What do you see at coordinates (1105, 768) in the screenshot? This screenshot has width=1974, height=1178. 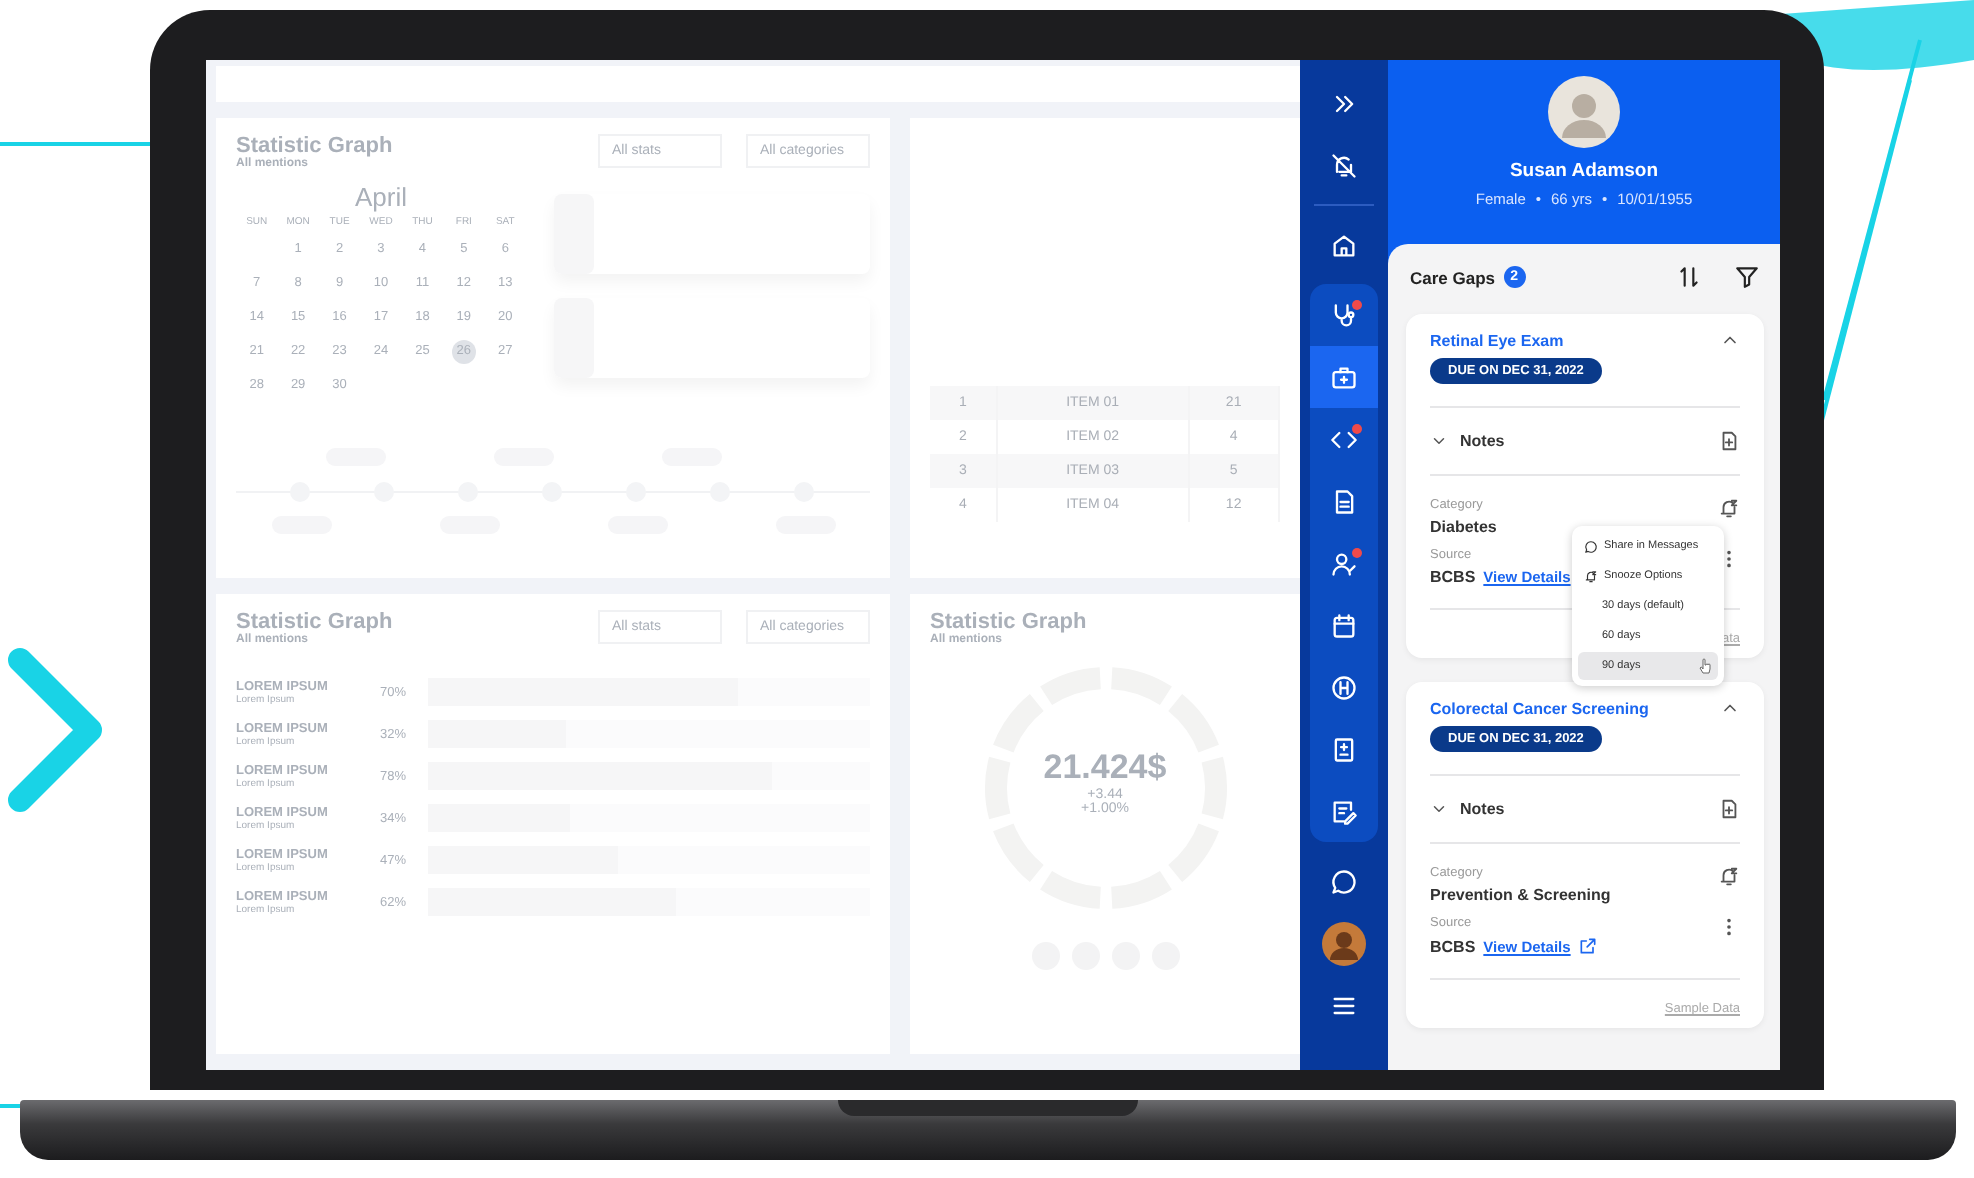 I see `total-value: 21.424$` at bounding box center [1105, 768].